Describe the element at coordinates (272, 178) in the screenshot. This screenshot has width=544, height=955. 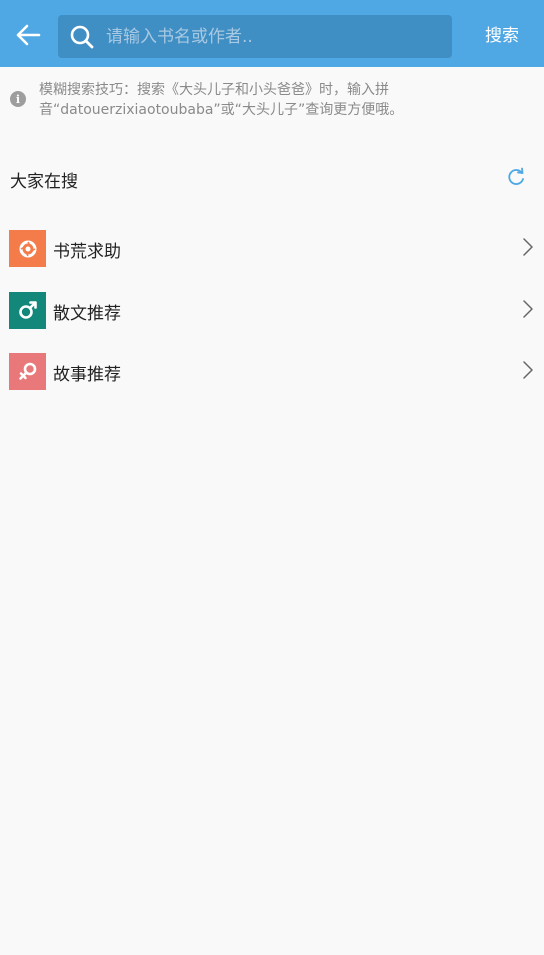
I see `trending-section-header: 大家在搜` at that location.